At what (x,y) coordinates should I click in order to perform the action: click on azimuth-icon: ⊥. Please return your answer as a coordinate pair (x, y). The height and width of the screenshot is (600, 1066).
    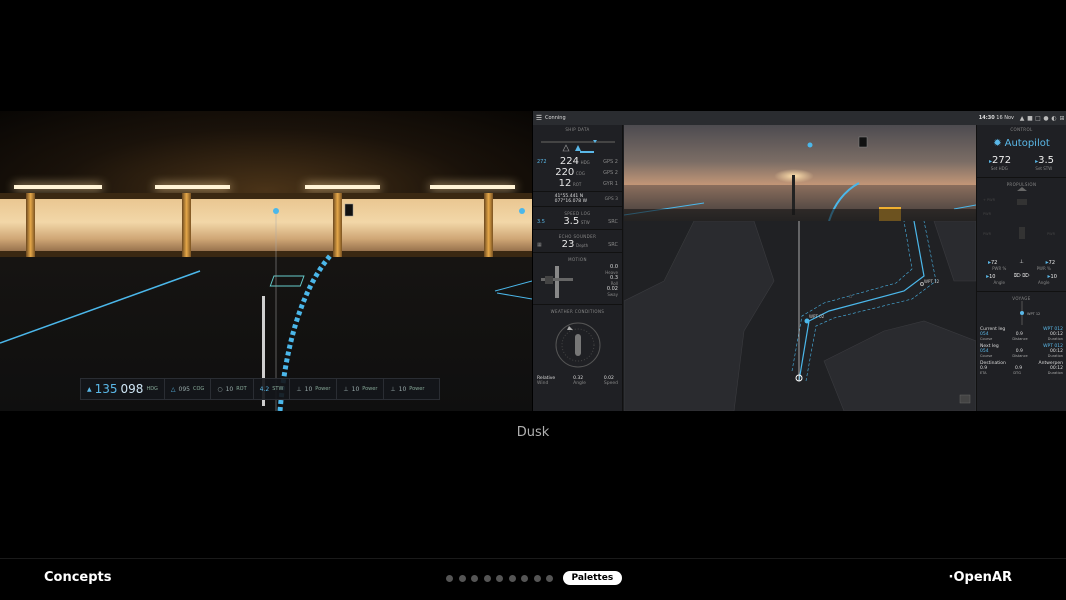
    Looking at the image, I should click on (1021, 262).